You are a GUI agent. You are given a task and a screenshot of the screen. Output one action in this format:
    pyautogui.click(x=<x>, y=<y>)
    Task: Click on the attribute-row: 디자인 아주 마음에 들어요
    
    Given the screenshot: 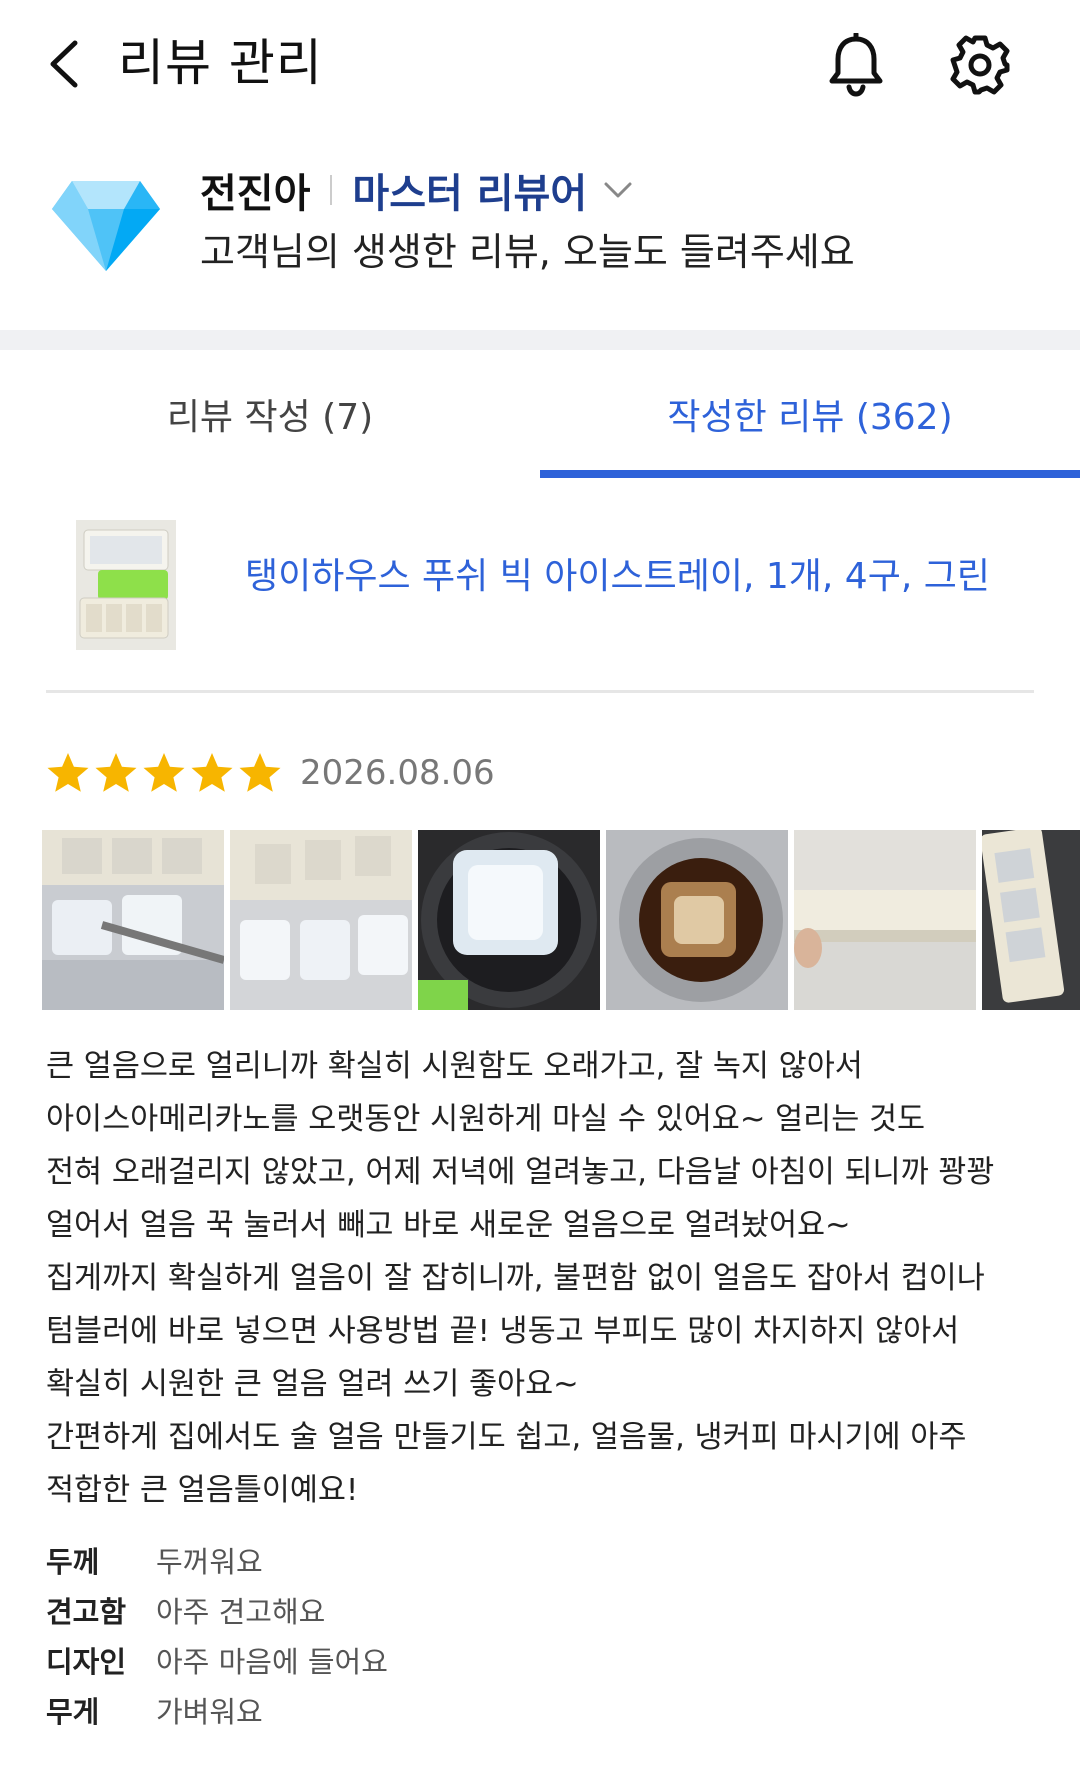 What is the action you would take?
    pyautogui.click(x=496, y=1660)
    